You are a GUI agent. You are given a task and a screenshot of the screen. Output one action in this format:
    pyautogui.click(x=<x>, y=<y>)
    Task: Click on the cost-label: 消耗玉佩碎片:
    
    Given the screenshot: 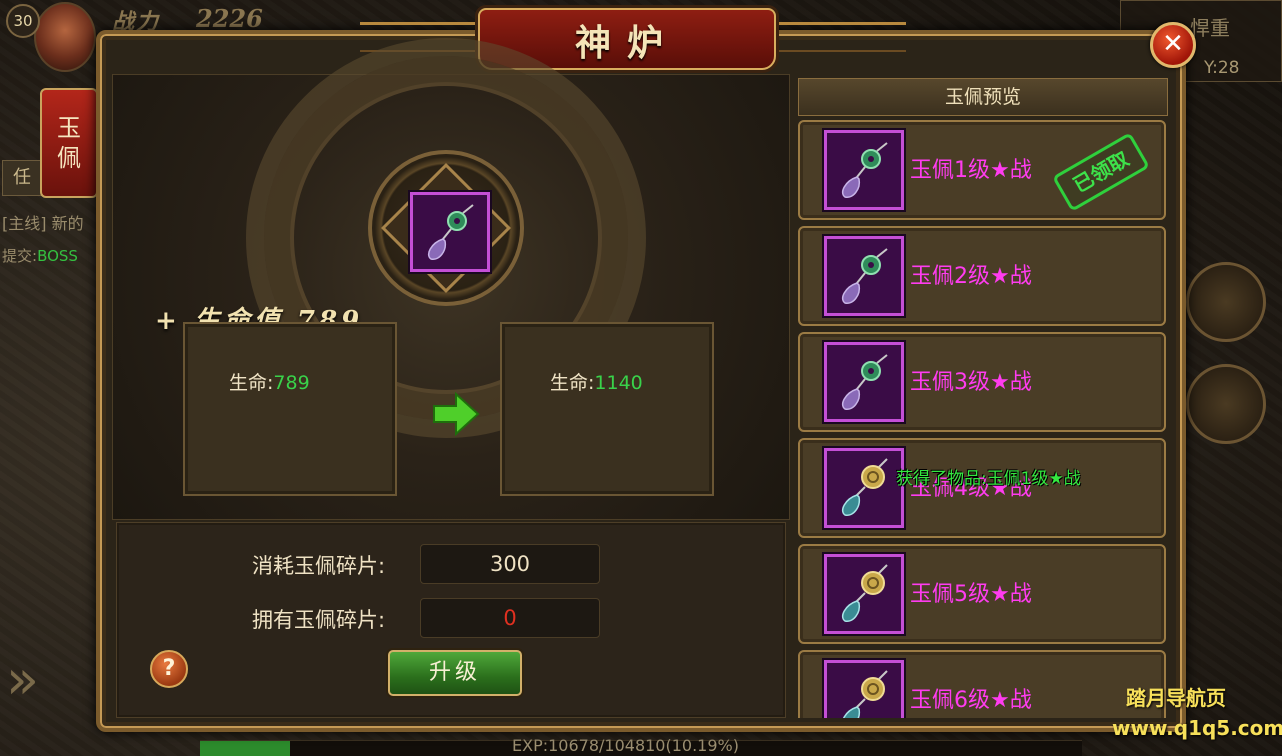 What is the action you would take?
    pyautogui.click(x=319, y=566)
    